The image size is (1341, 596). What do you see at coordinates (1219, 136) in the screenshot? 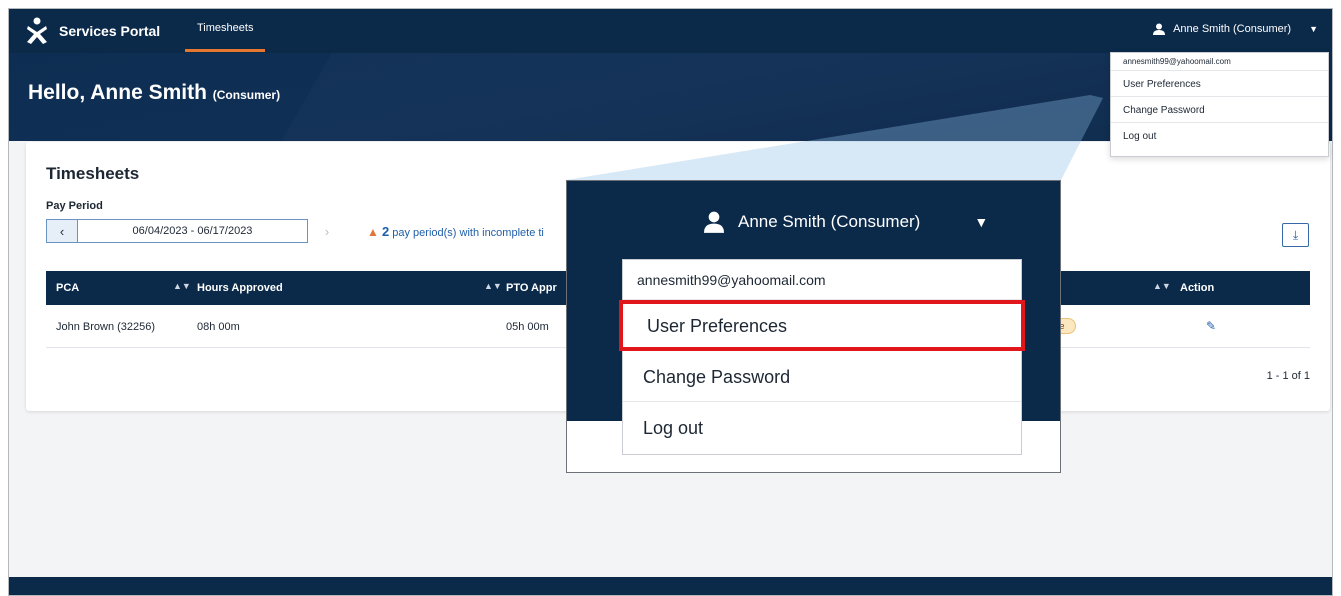
I see `menu-item-log-out: Log out` at bounding box center [1219, 136].